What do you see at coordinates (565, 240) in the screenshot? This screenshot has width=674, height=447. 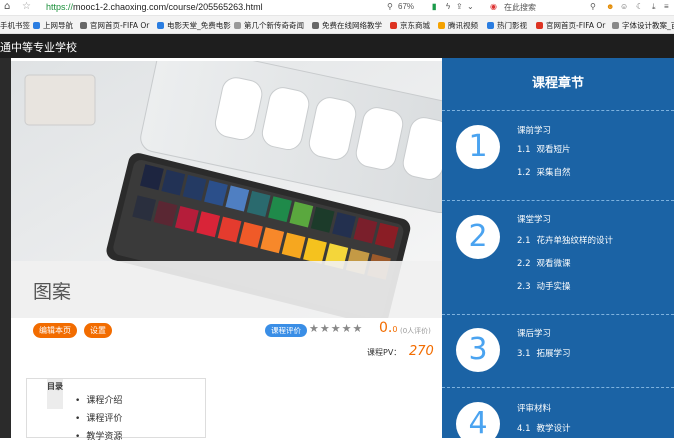 I see `chapter-link: 2.1 花卉单独纹样的设计` at bounding box center [565, 240].